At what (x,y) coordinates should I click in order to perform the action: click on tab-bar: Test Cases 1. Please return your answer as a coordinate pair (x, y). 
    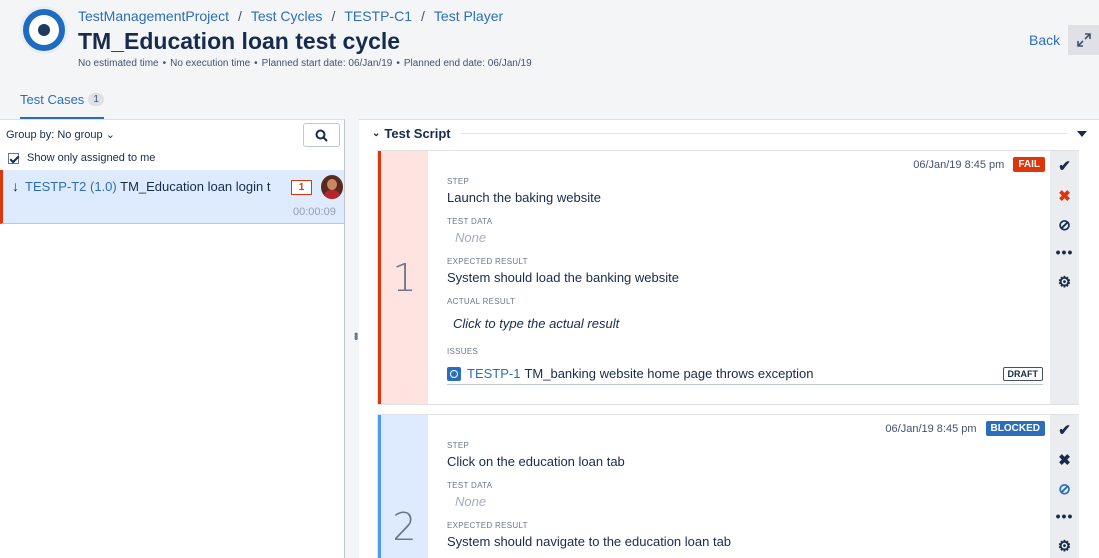
    Looking at the image, I should click on (62, 106).